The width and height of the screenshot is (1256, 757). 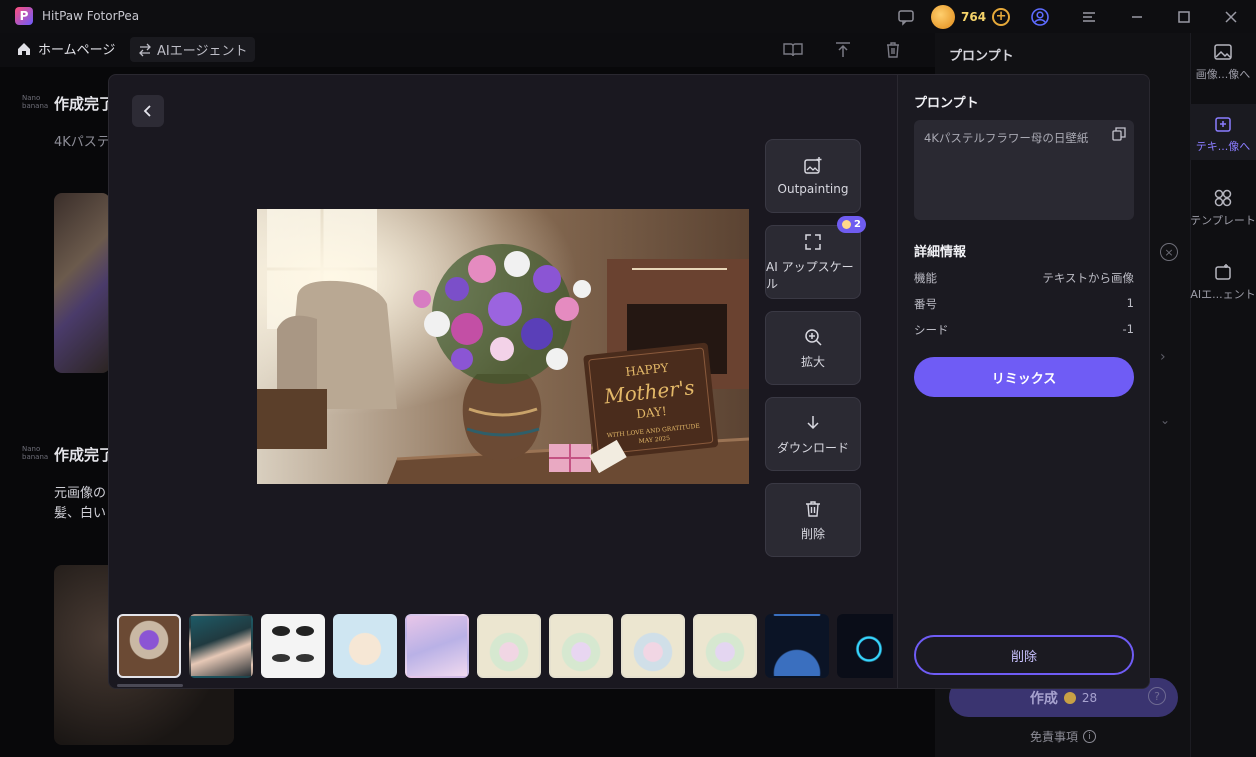 I want to click on info-icon: i, so click(x=1090, y=736).